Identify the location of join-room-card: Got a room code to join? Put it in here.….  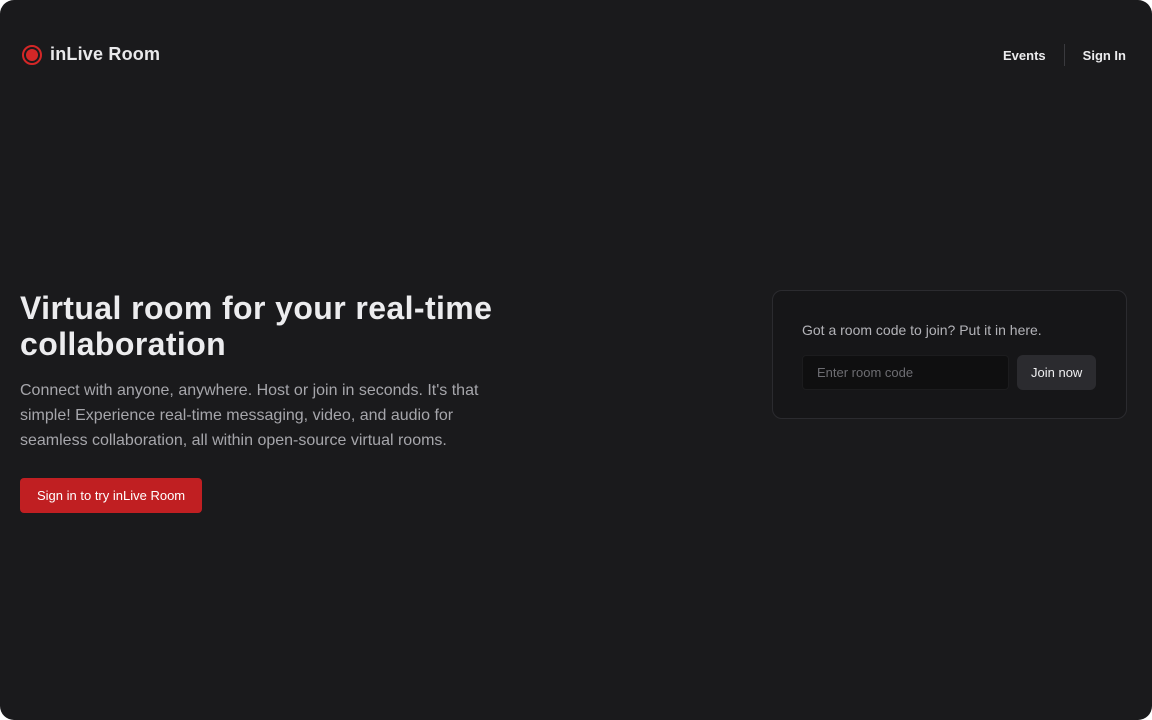
(949, 354).